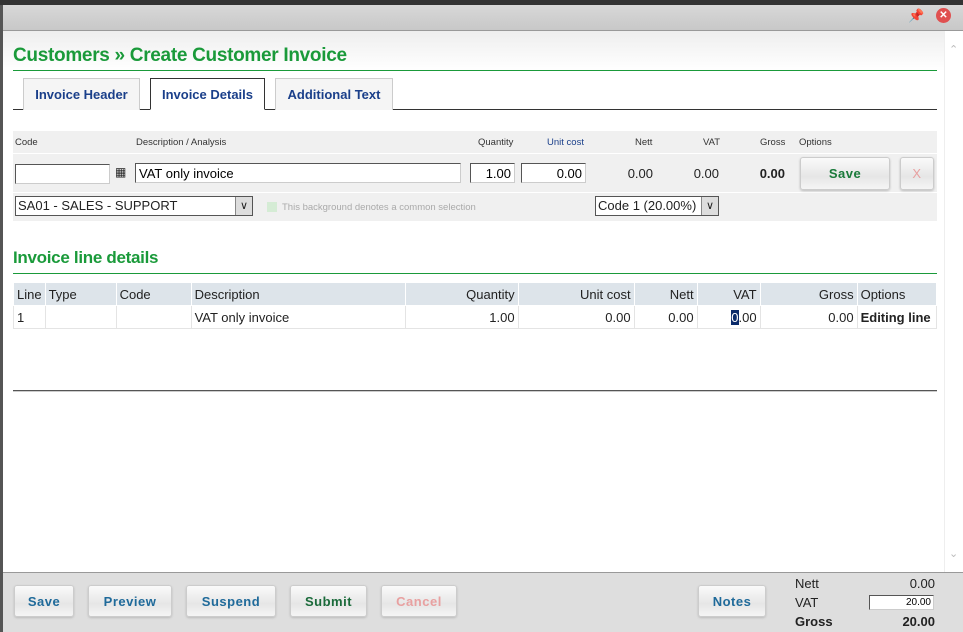 This screenshot has width=963, height=632. What do you see at coordinates (120, 172) in the screenshot?
I see `lookup-icon: ▦` at bounding box center [120, 172].